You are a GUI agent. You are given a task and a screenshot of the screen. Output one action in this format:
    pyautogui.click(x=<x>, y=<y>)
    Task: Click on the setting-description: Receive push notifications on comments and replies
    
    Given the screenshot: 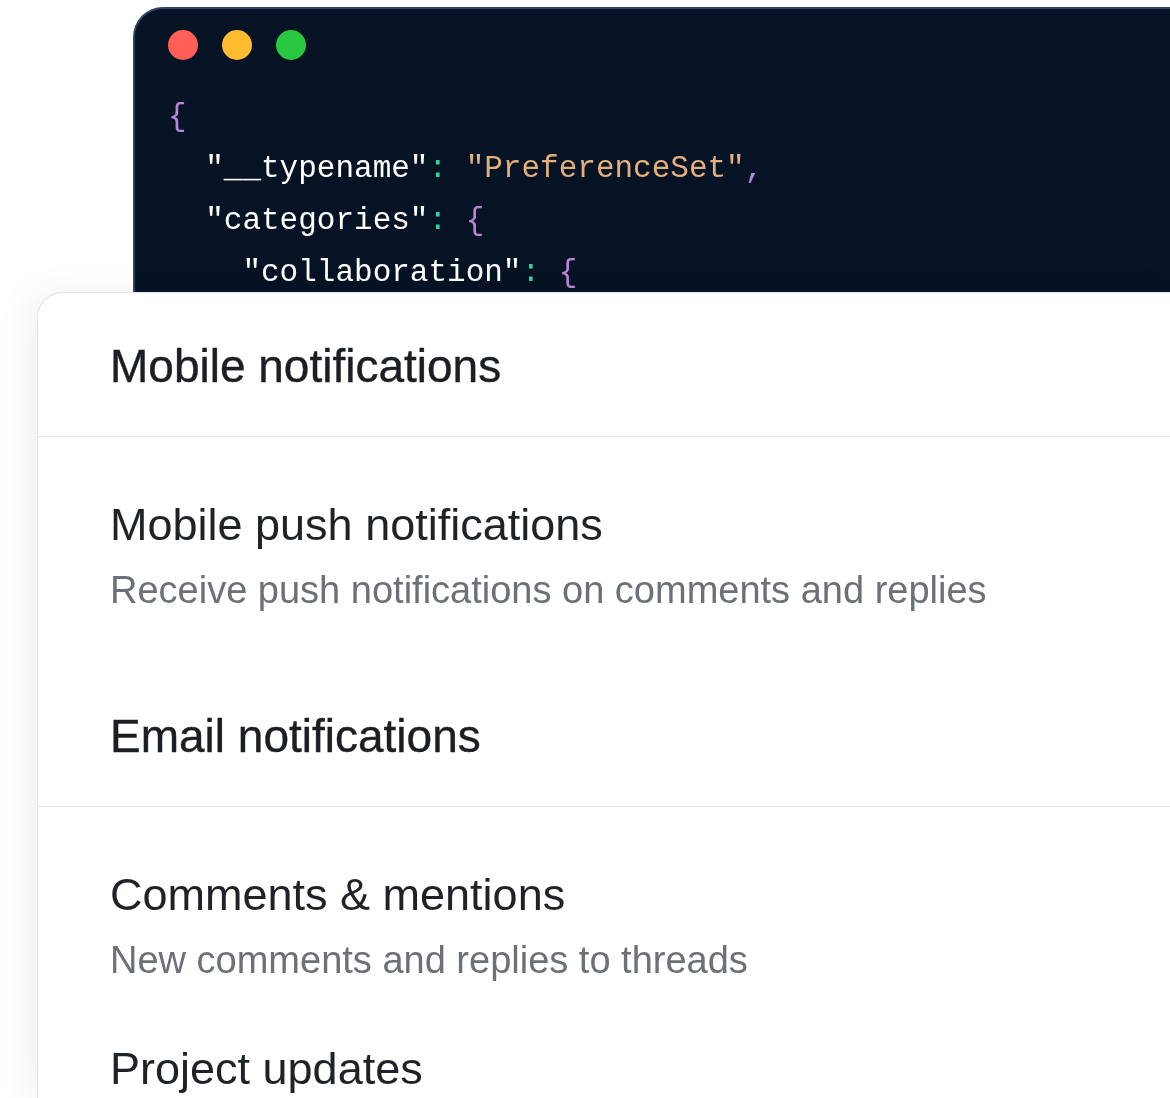 What is the action you would take?
    pyautogui.click(x=548, y=590)
    